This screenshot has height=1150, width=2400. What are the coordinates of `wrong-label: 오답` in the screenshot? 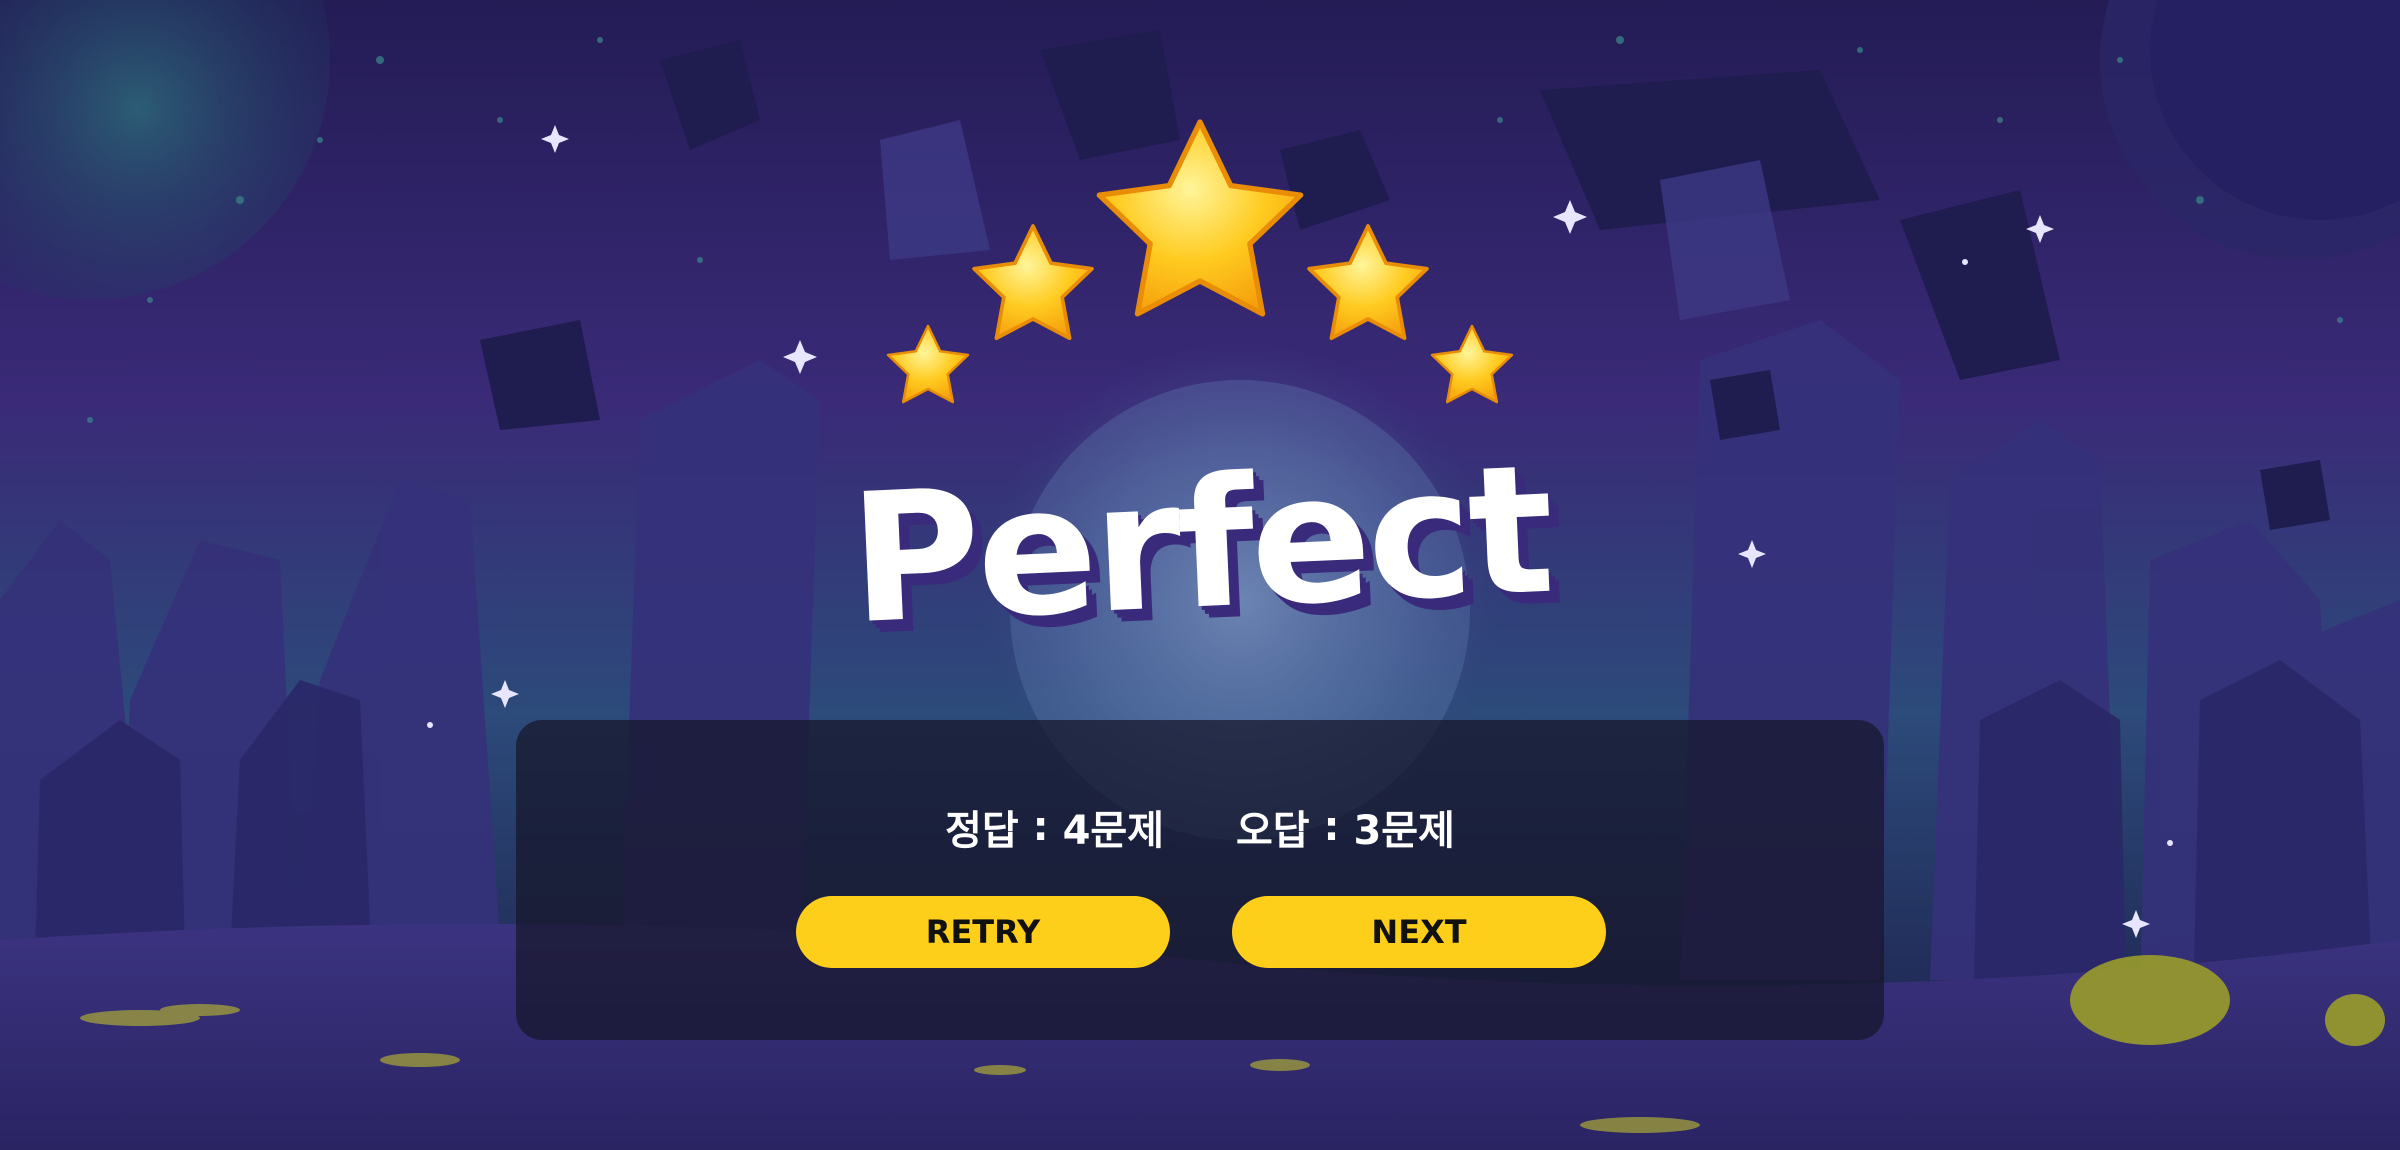 It's located at (1273, 831).